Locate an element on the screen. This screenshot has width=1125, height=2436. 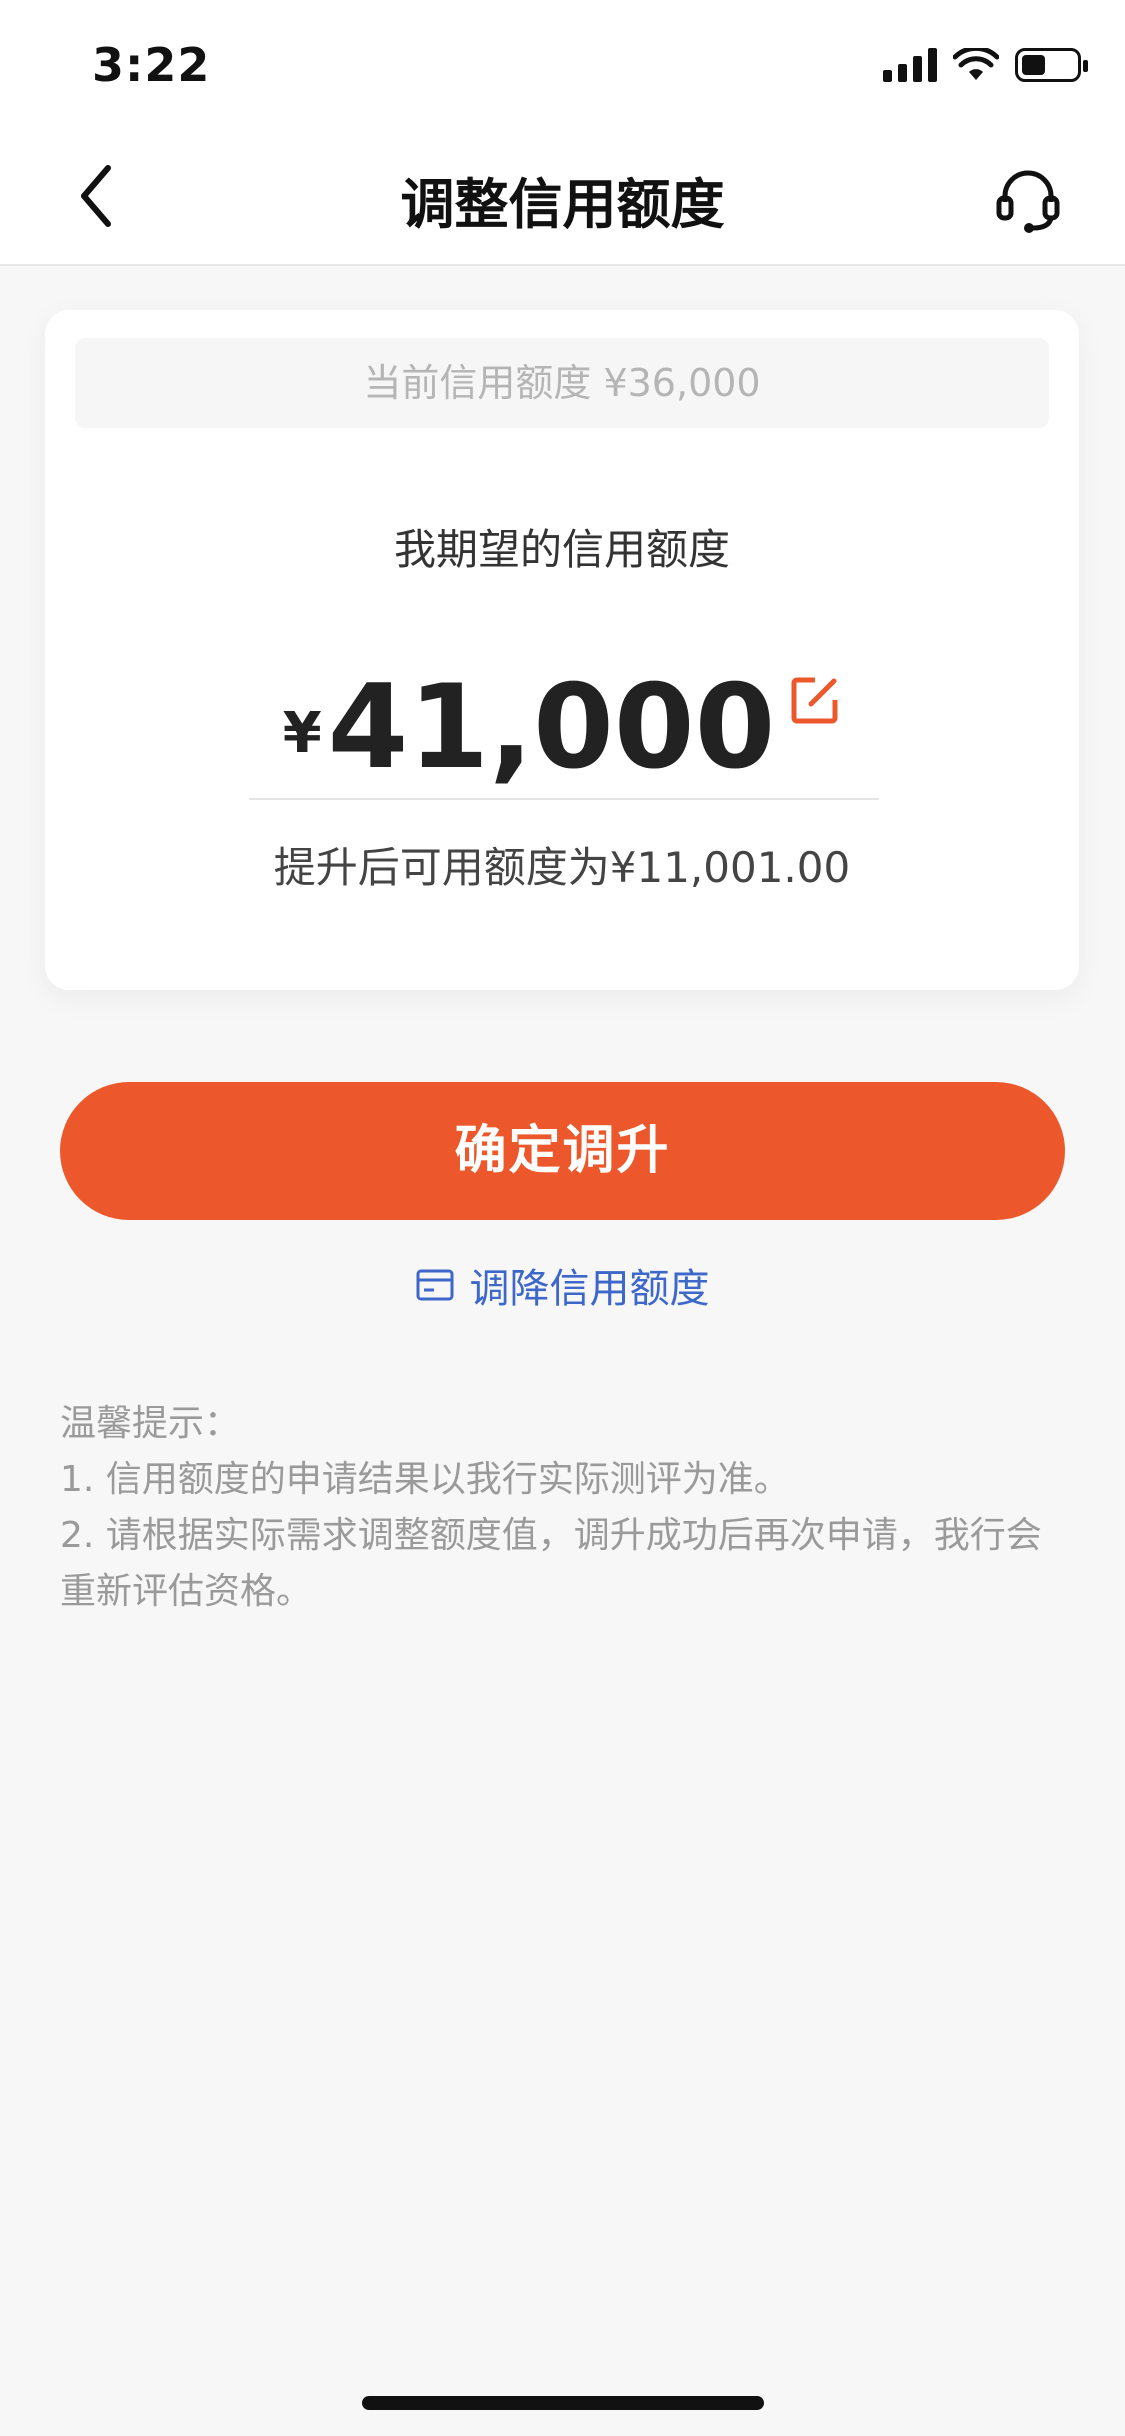
expected-limit-label: 我期望的信用额度 is located at coordinates (561, 549).